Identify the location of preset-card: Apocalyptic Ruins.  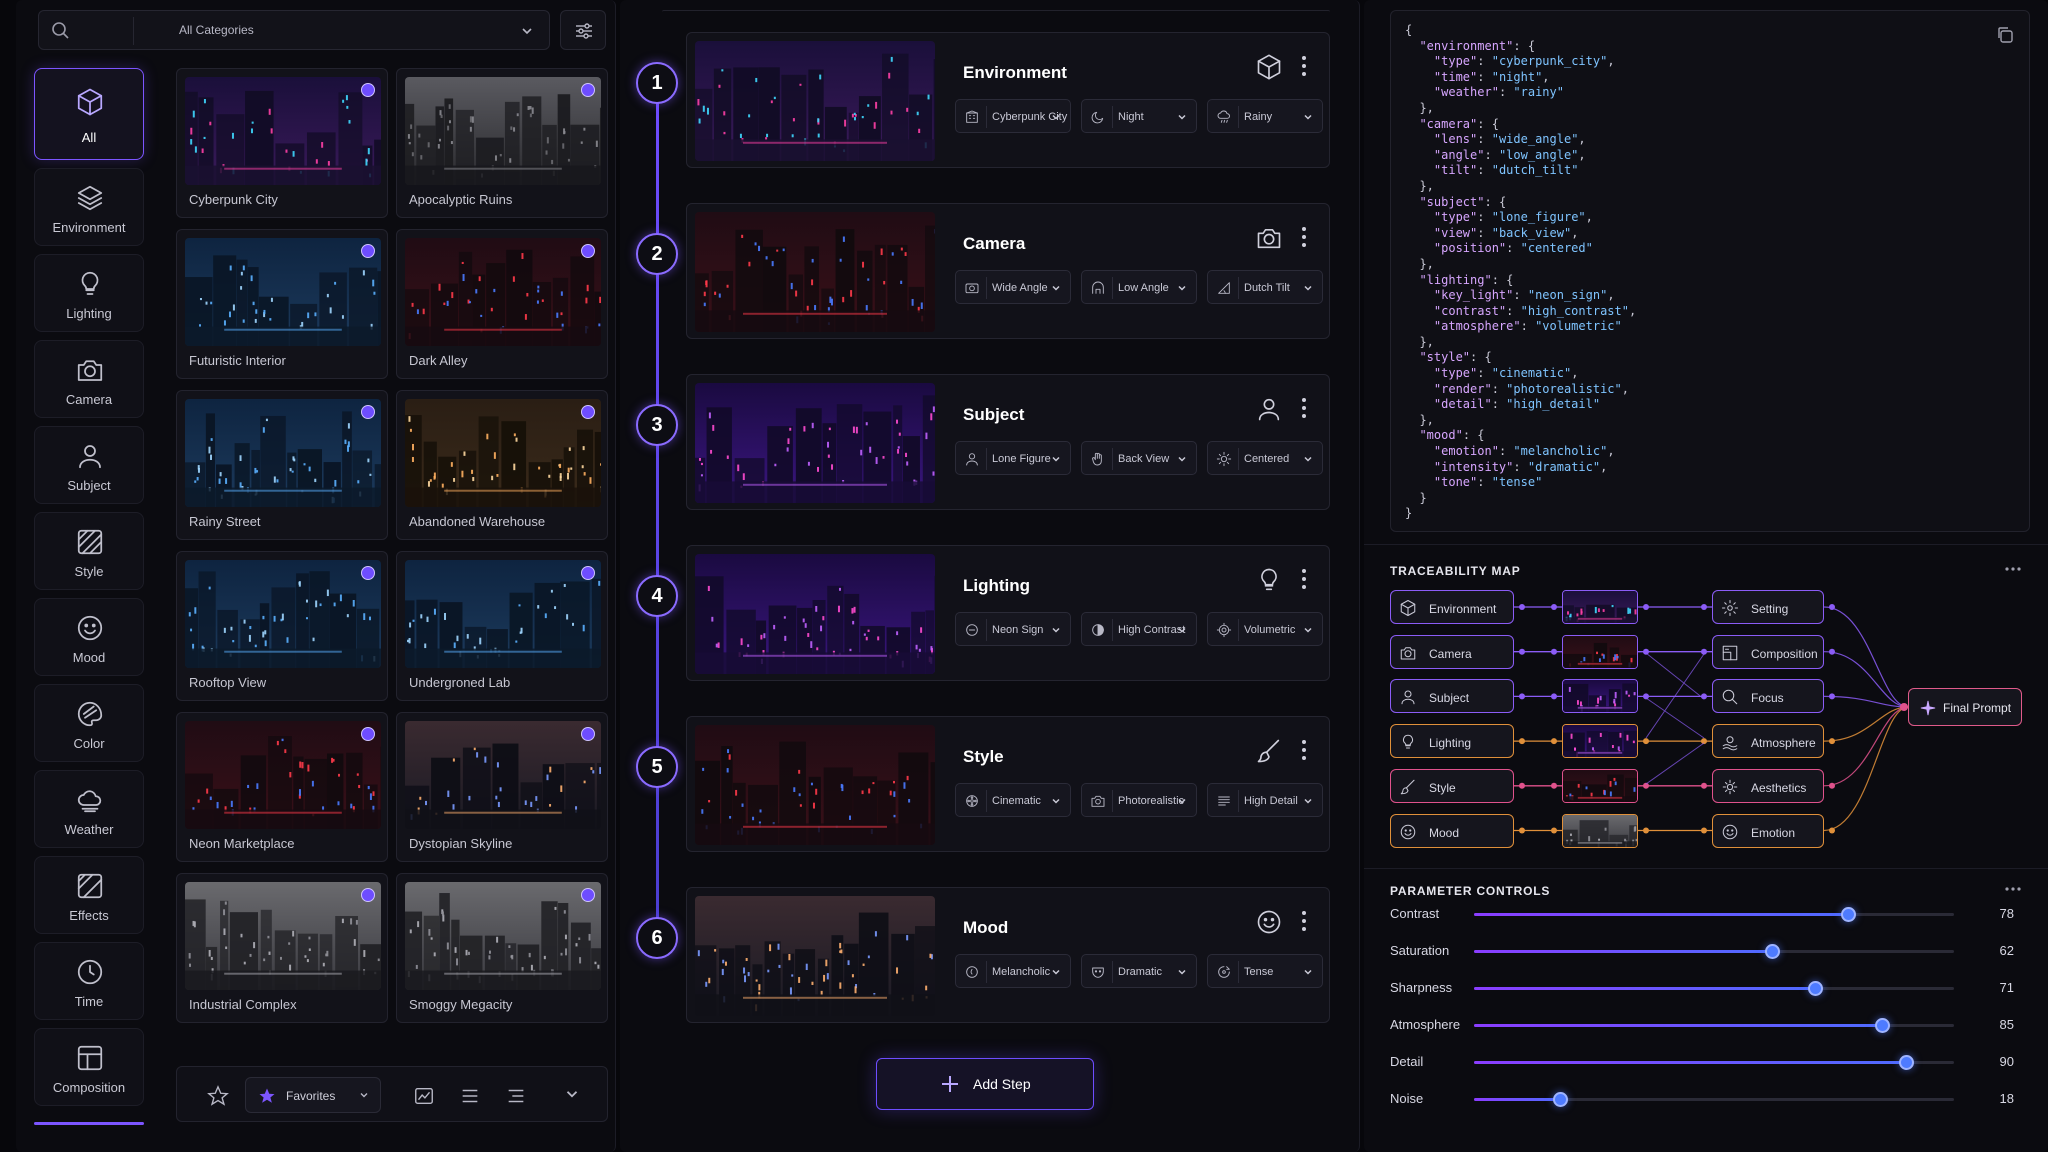
(502, 143).